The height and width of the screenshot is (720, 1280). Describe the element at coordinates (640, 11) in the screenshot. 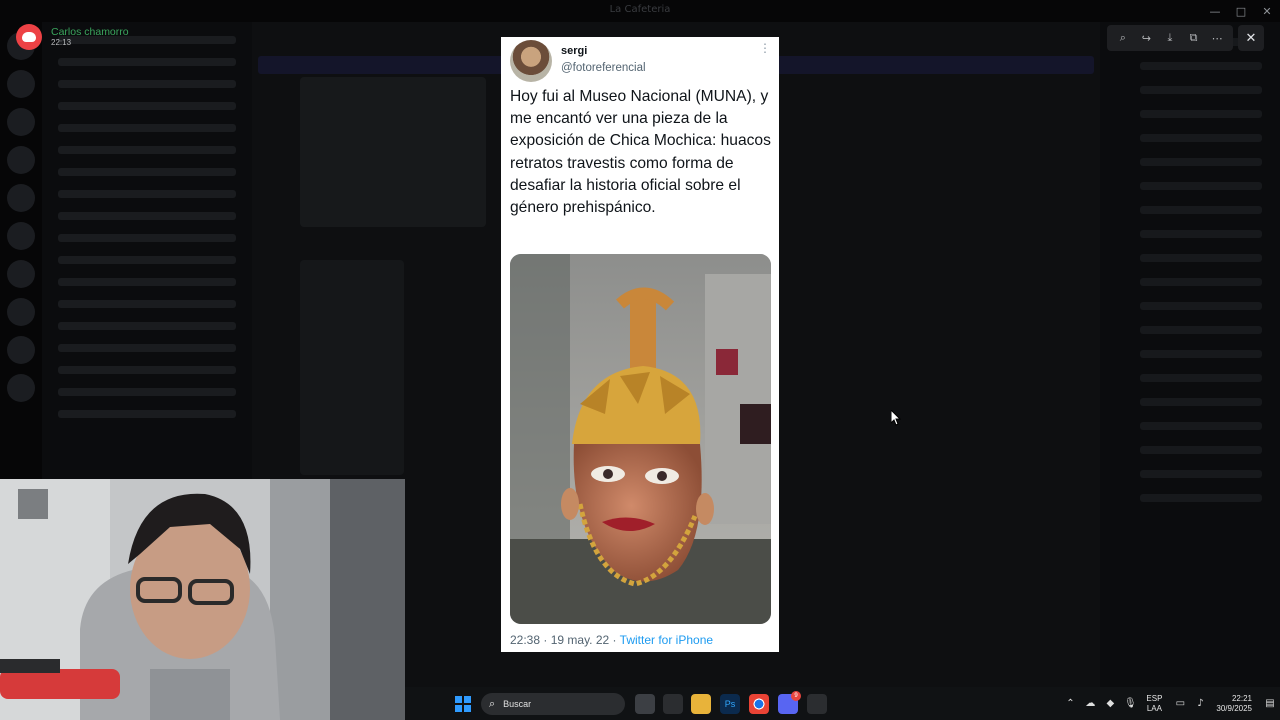

I see `window-titlebar: La Cafeteria — □ ✕` at that location.